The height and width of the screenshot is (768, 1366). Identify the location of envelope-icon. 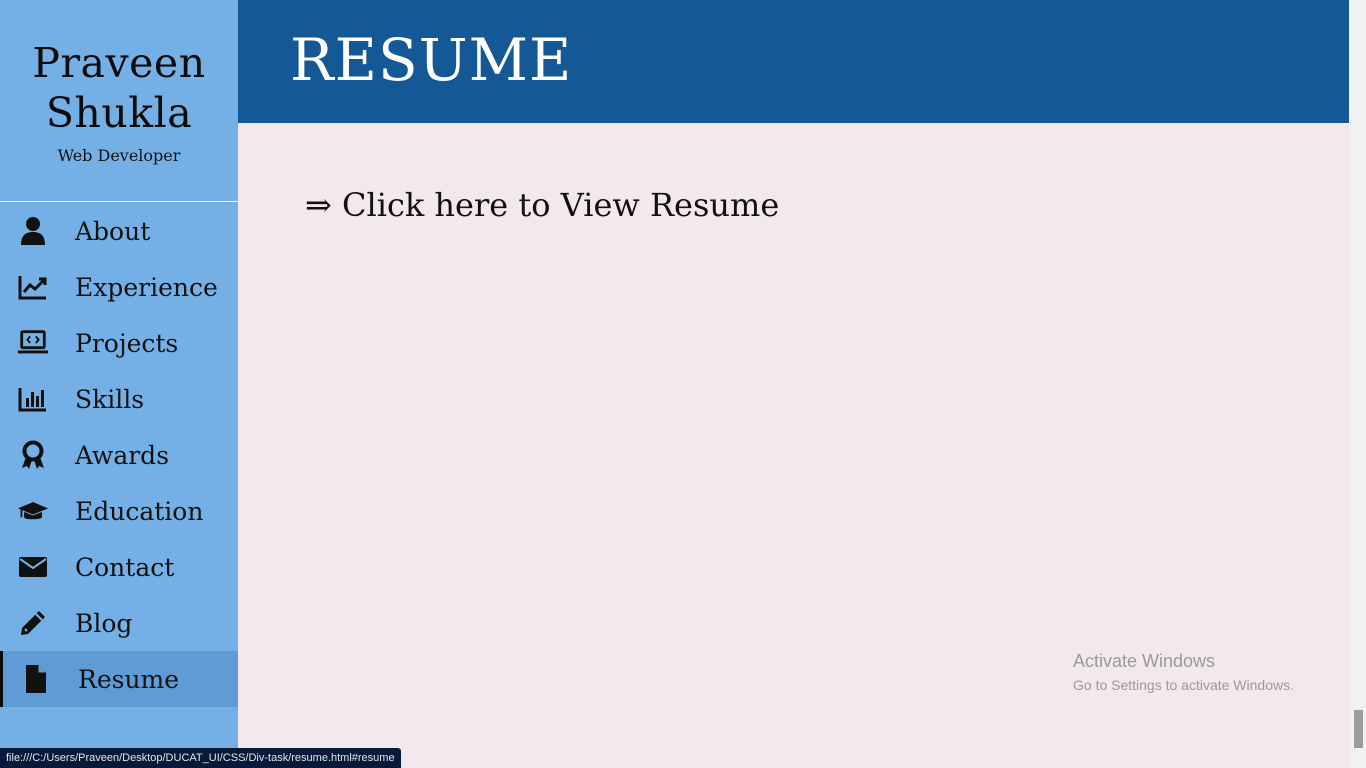
(33, 567).